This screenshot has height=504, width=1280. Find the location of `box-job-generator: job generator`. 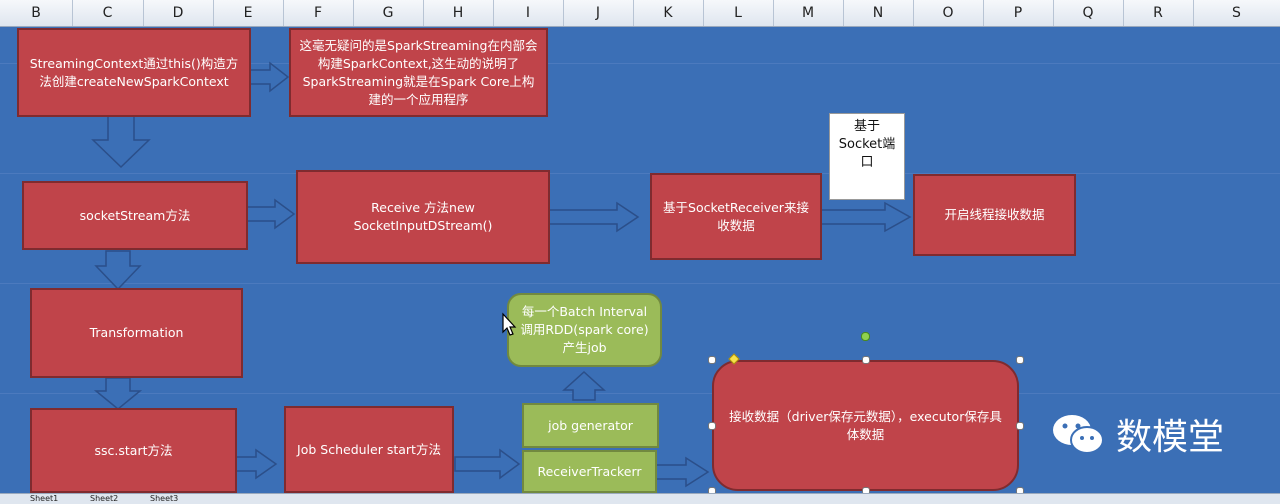

box-job-generator: job generator is located at coordinates (590, 425).